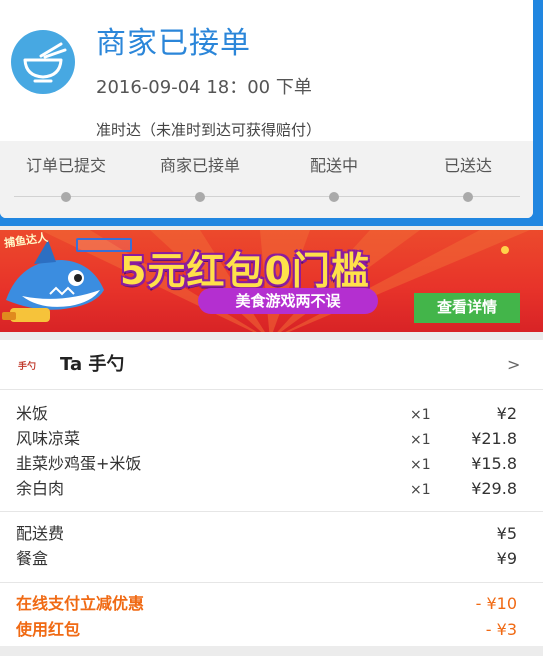 This screenshot has height=656, width=543. Describe the element at coordinates (204, 87) in the screenshot. I see `order-time: 2016-09-04 18：00 下单` at that location.